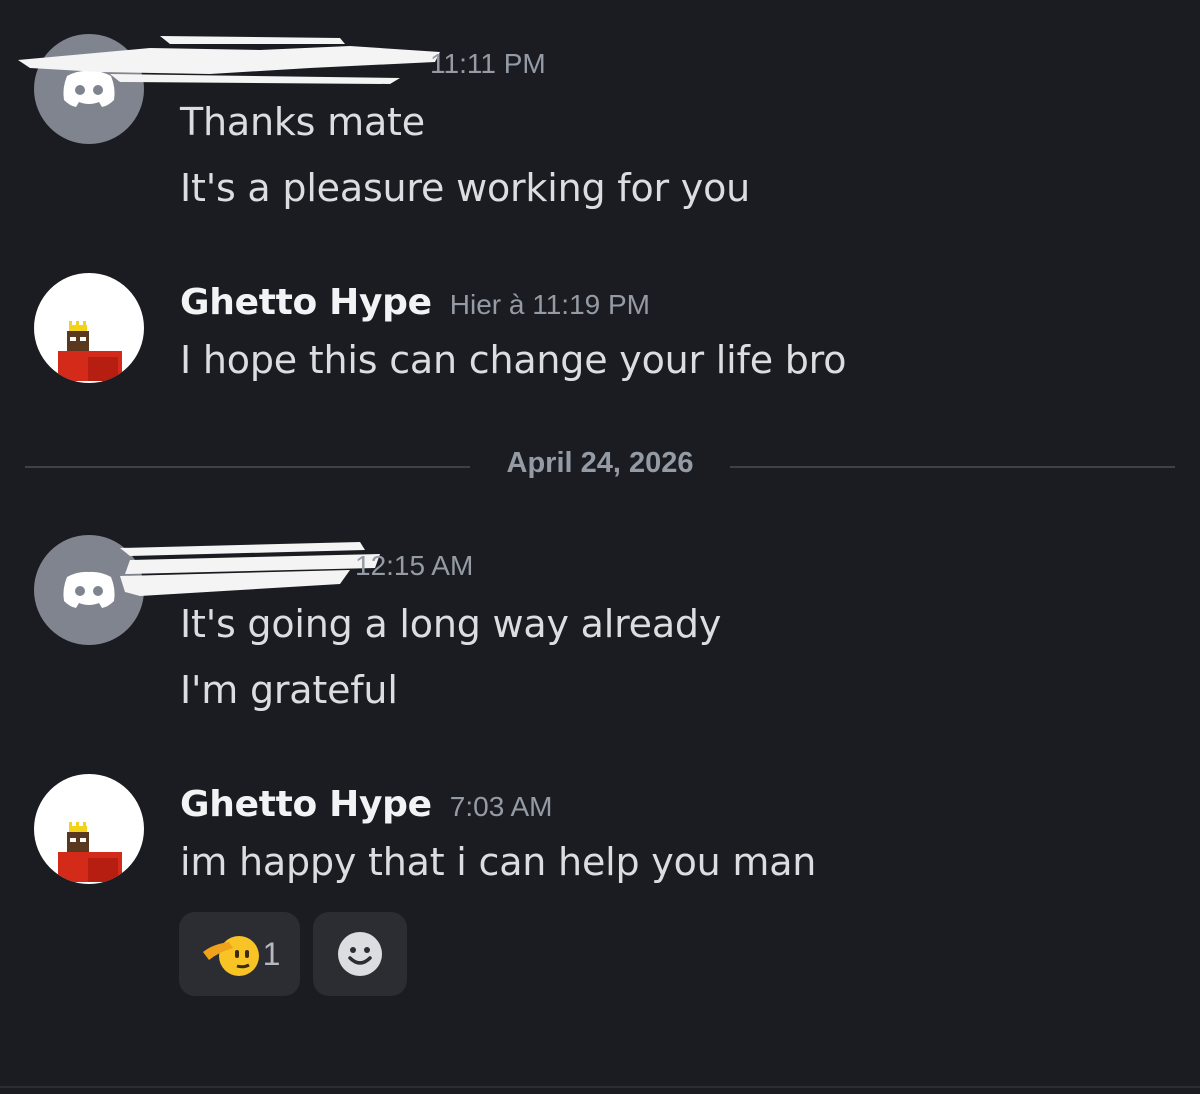 The width and height of the screenshot is (1200, 1094). Describe the element at coordinates (513, 360) in the screenshot. I see `message-text: I hope this can change your life bro` at that location.